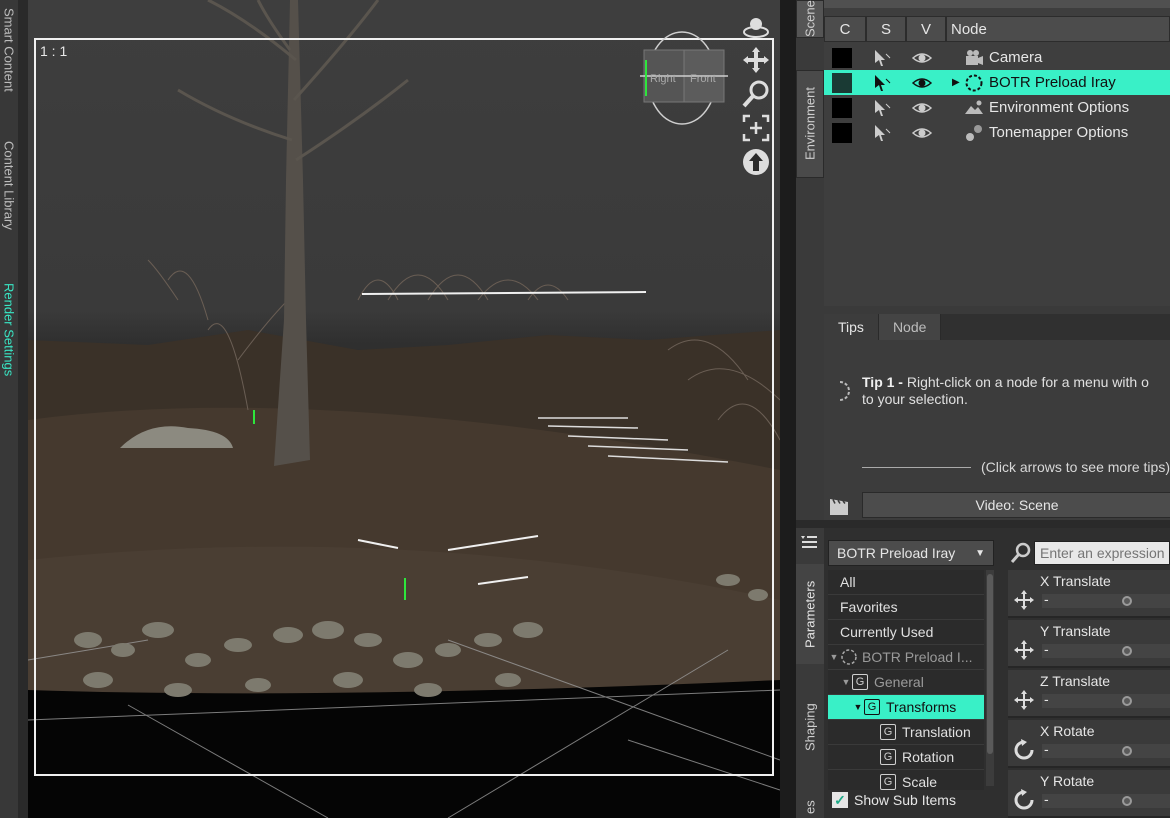  What do you see at coordinates (894, 800) in the screenshot?
I see `show-sub-items-toggle: ✓ Show Sub Items` at bounding box center [894, 800].